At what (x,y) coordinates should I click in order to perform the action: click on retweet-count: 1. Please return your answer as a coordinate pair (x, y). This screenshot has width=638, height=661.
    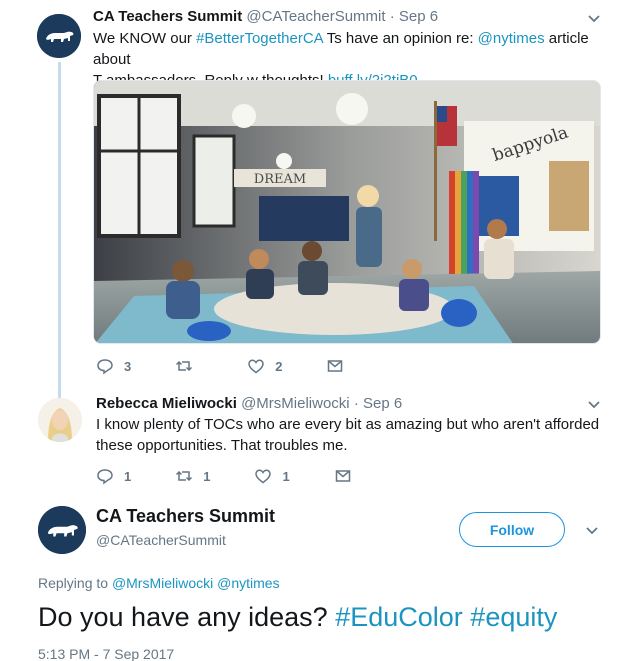
    Looking at the image, I should click on (207, 476).